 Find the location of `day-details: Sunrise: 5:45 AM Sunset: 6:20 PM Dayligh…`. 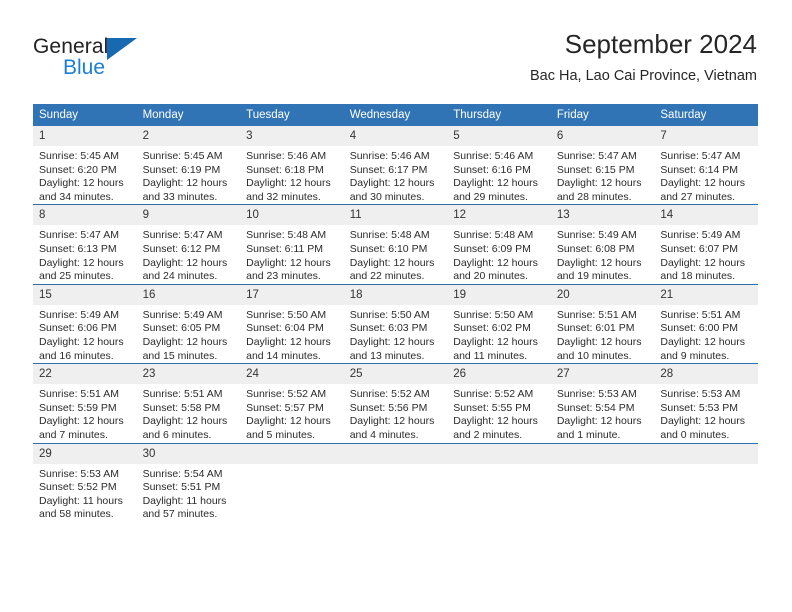

day-details: Sunrise: 5:45 AM Sunset: 6:20 PM Dayligh… is located at coordinates (85, 175).